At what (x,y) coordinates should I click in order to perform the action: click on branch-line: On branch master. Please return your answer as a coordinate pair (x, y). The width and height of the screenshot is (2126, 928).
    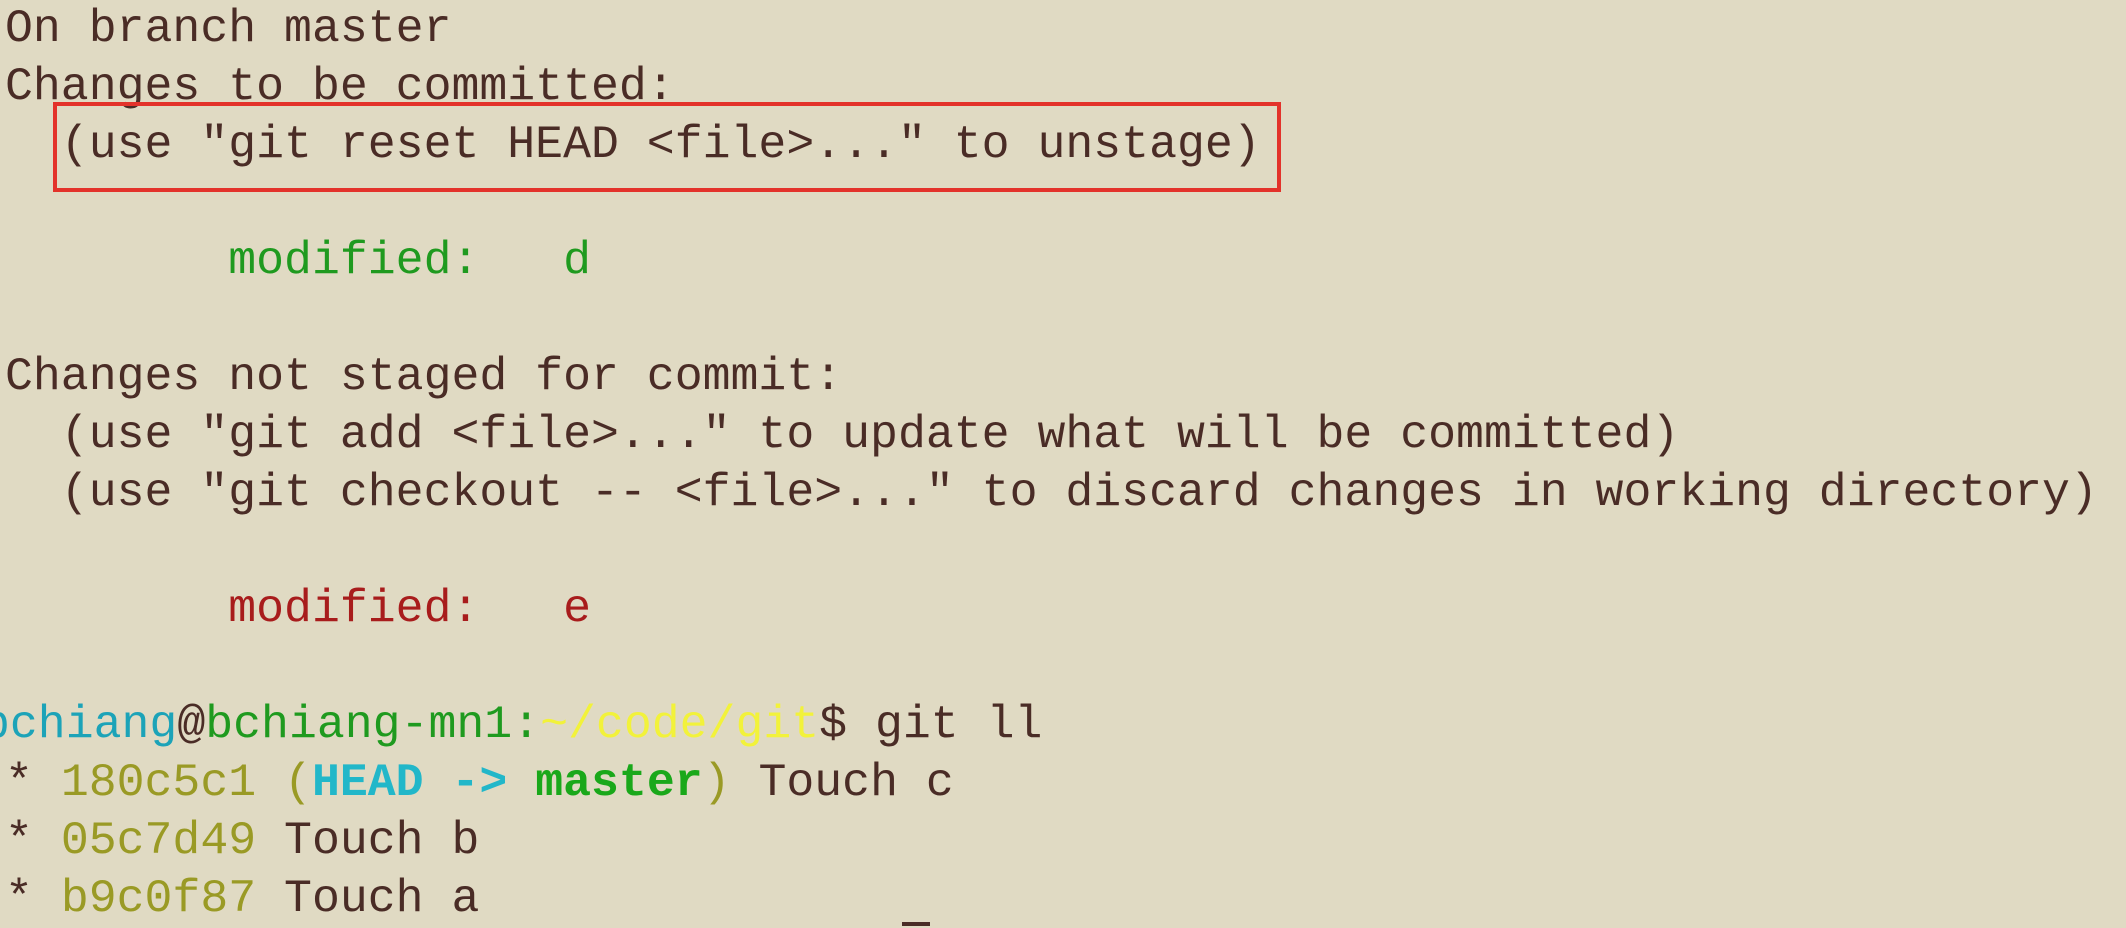
    Looking at the image, I should click on (228, 28).